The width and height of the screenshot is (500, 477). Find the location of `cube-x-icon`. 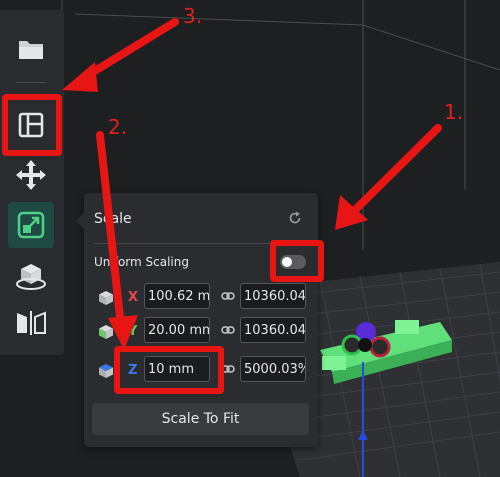

cube-x-icon is located at coordinates (106, 298).